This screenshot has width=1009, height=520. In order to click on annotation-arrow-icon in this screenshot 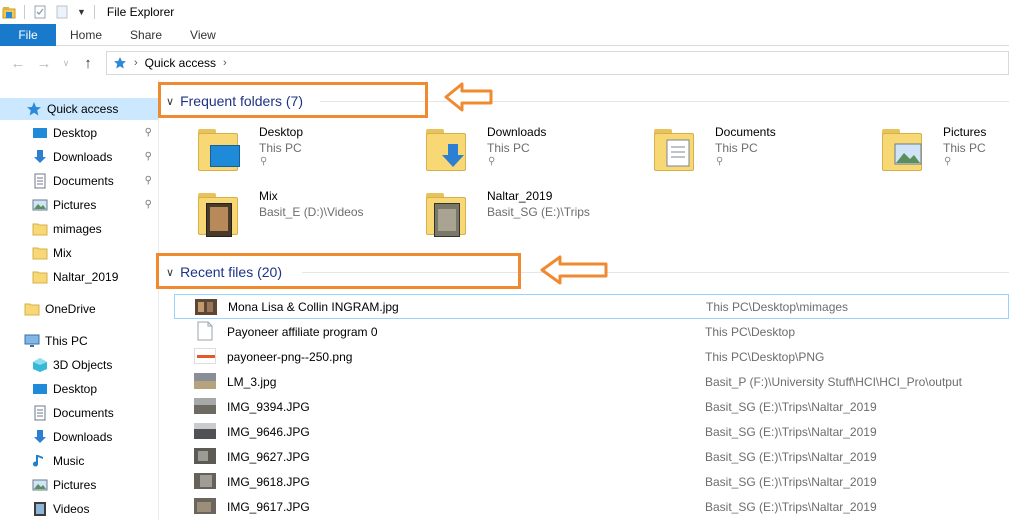, I will do `click(468, 97)`.